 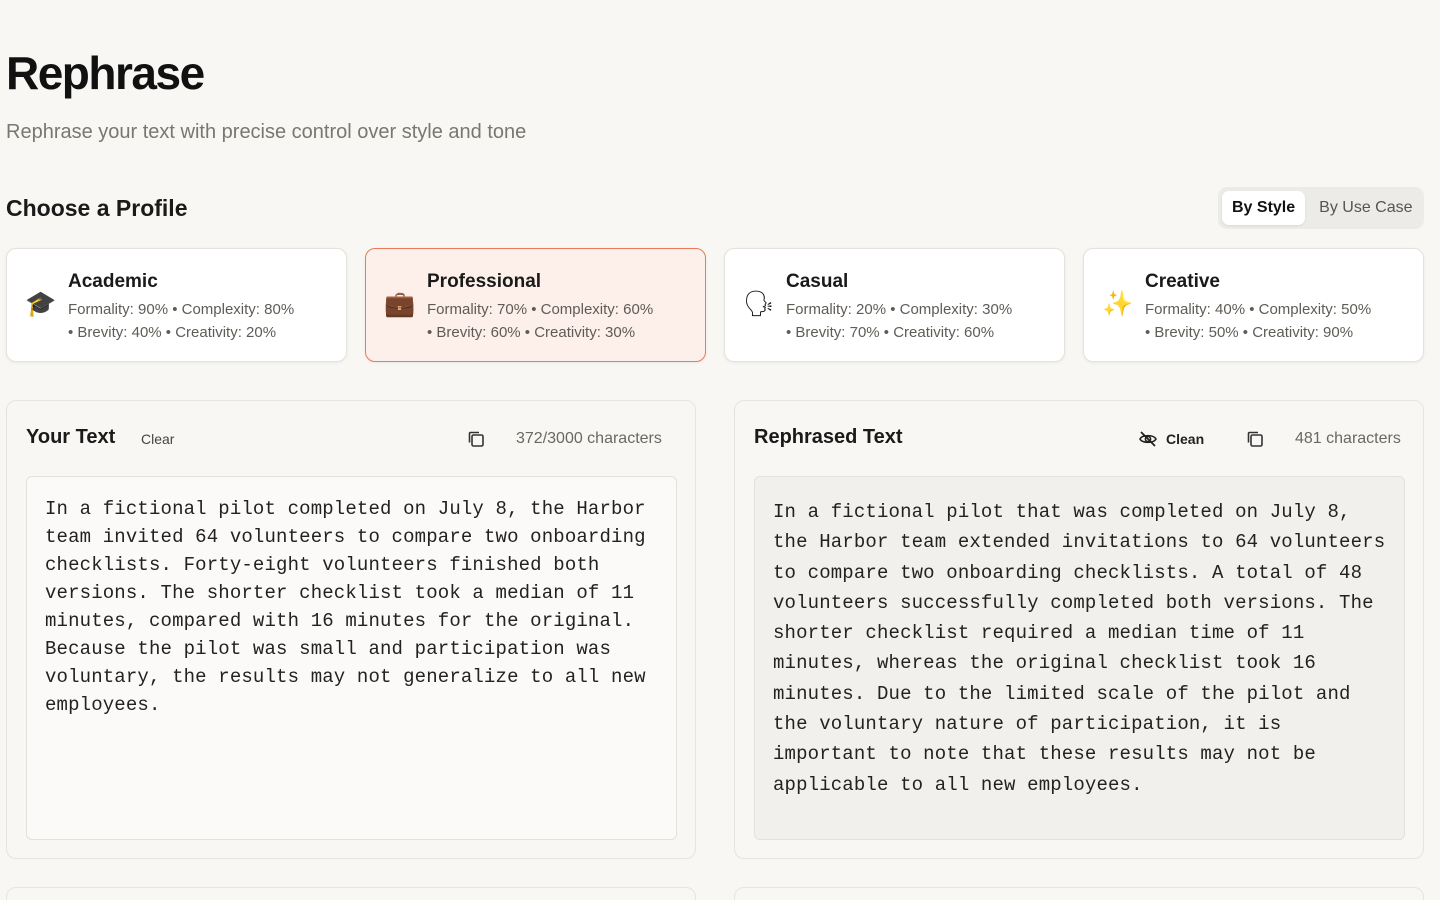 I want to click on profile-settings-line: Formality: 70% • Complexity: 60%, so click(x=540, y=309).